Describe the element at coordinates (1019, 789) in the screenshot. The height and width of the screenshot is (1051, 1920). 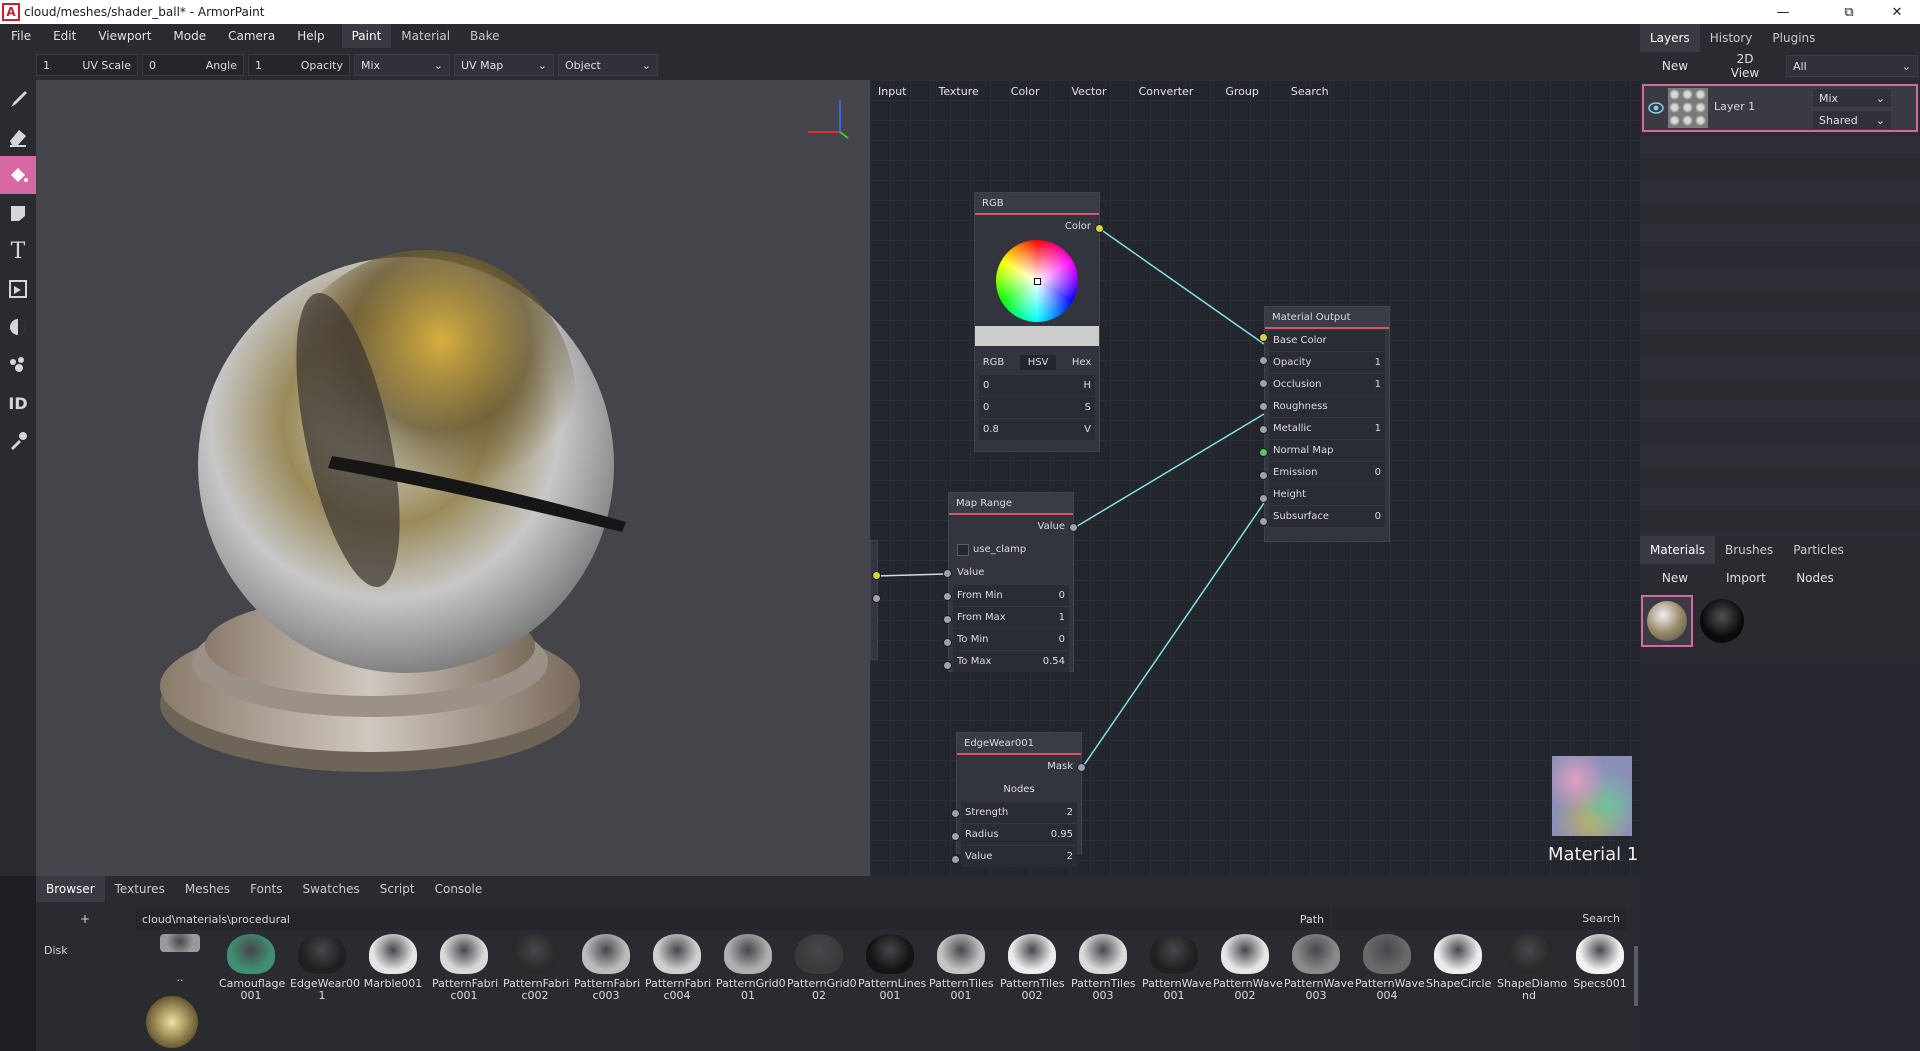
I see `edgewear-nodes-button: Nodes` at that location.